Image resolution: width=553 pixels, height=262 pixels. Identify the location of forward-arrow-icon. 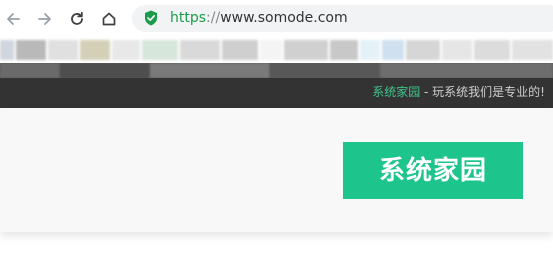
(44, 19).